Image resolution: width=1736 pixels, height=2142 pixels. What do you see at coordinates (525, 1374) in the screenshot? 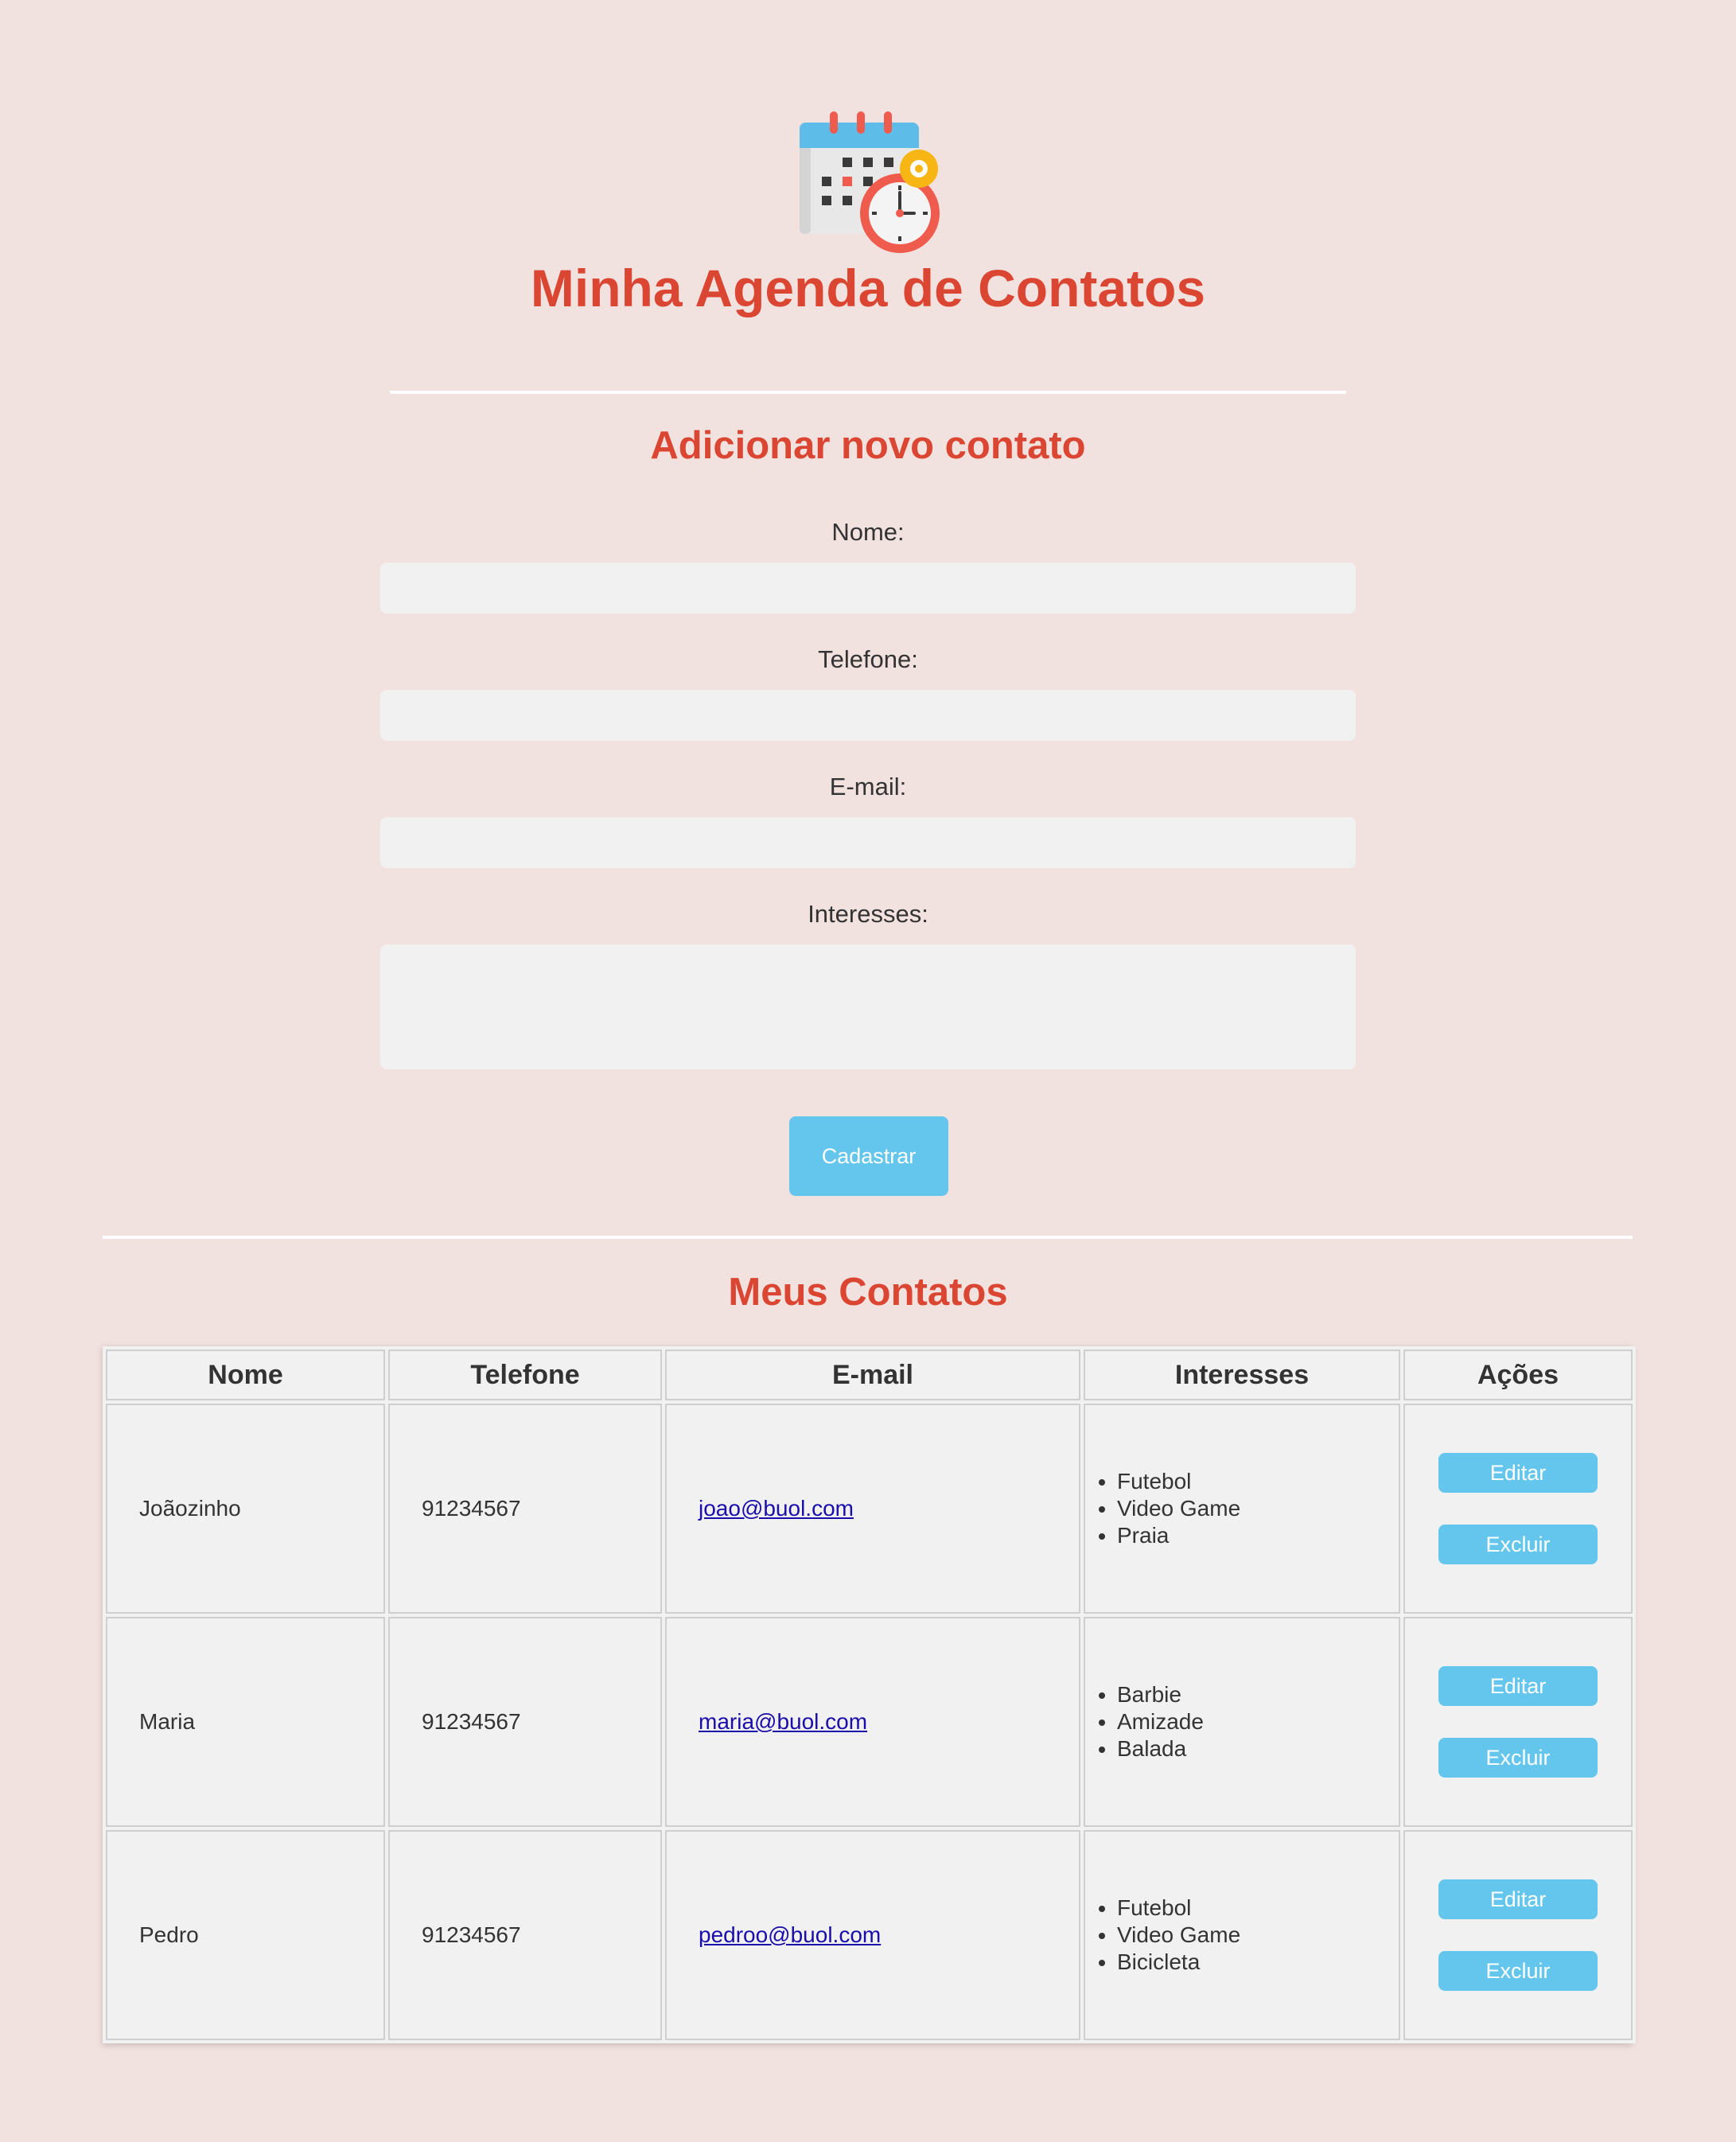
I see `column-header-phone: Telefone` at bounding box center [525, 1374].